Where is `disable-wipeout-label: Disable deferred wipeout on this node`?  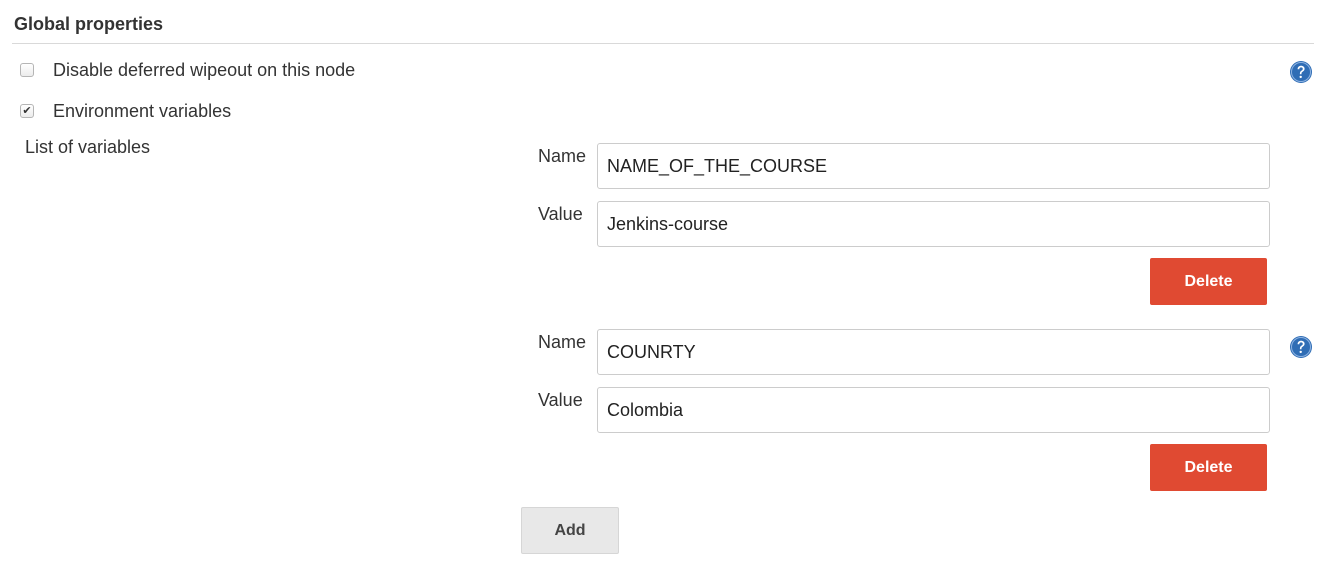 disable-wipeout-label: Disable deferred wipeout on this node is located at coordinates (204, 69).